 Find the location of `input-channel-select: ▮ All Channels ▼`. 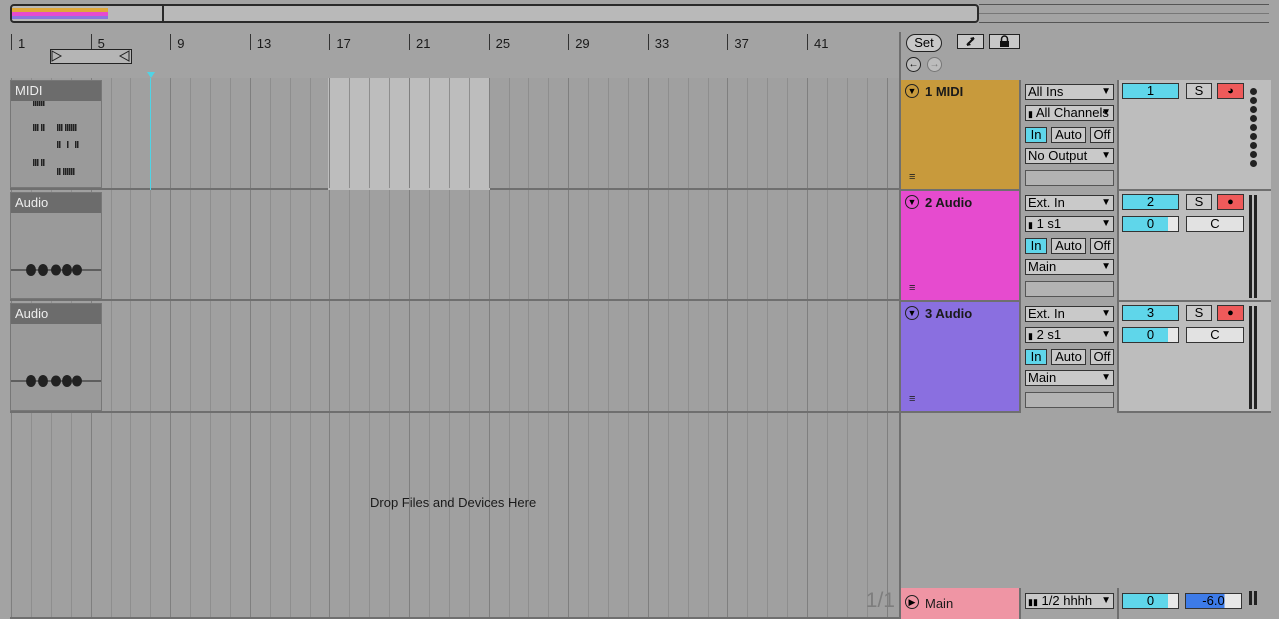

input-channel-select: ▮ All Channels ▼ is located at coordinates (1069, 113).